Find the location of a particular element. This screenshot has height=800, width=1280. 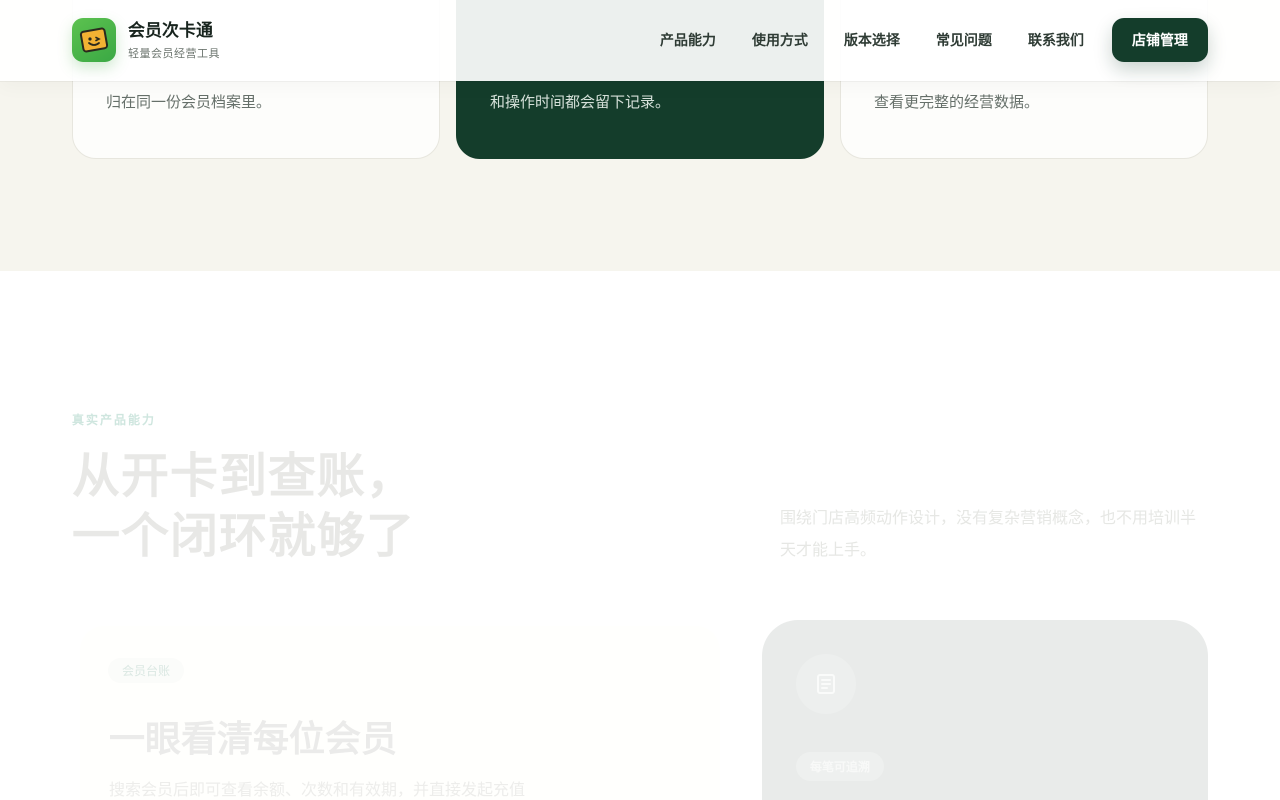

member-ledger-title: 一眼看清每位会员 is located at coordinates (253, 739).